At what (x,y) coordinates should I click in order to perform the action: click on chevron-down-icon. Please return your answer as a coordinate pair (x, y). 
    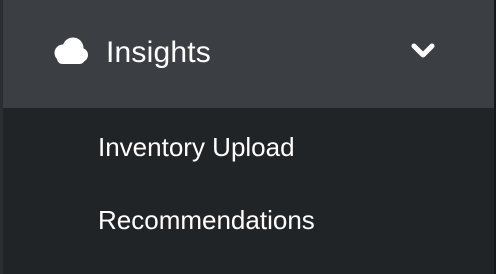
    Looking at the image, I should click on (423, 51).